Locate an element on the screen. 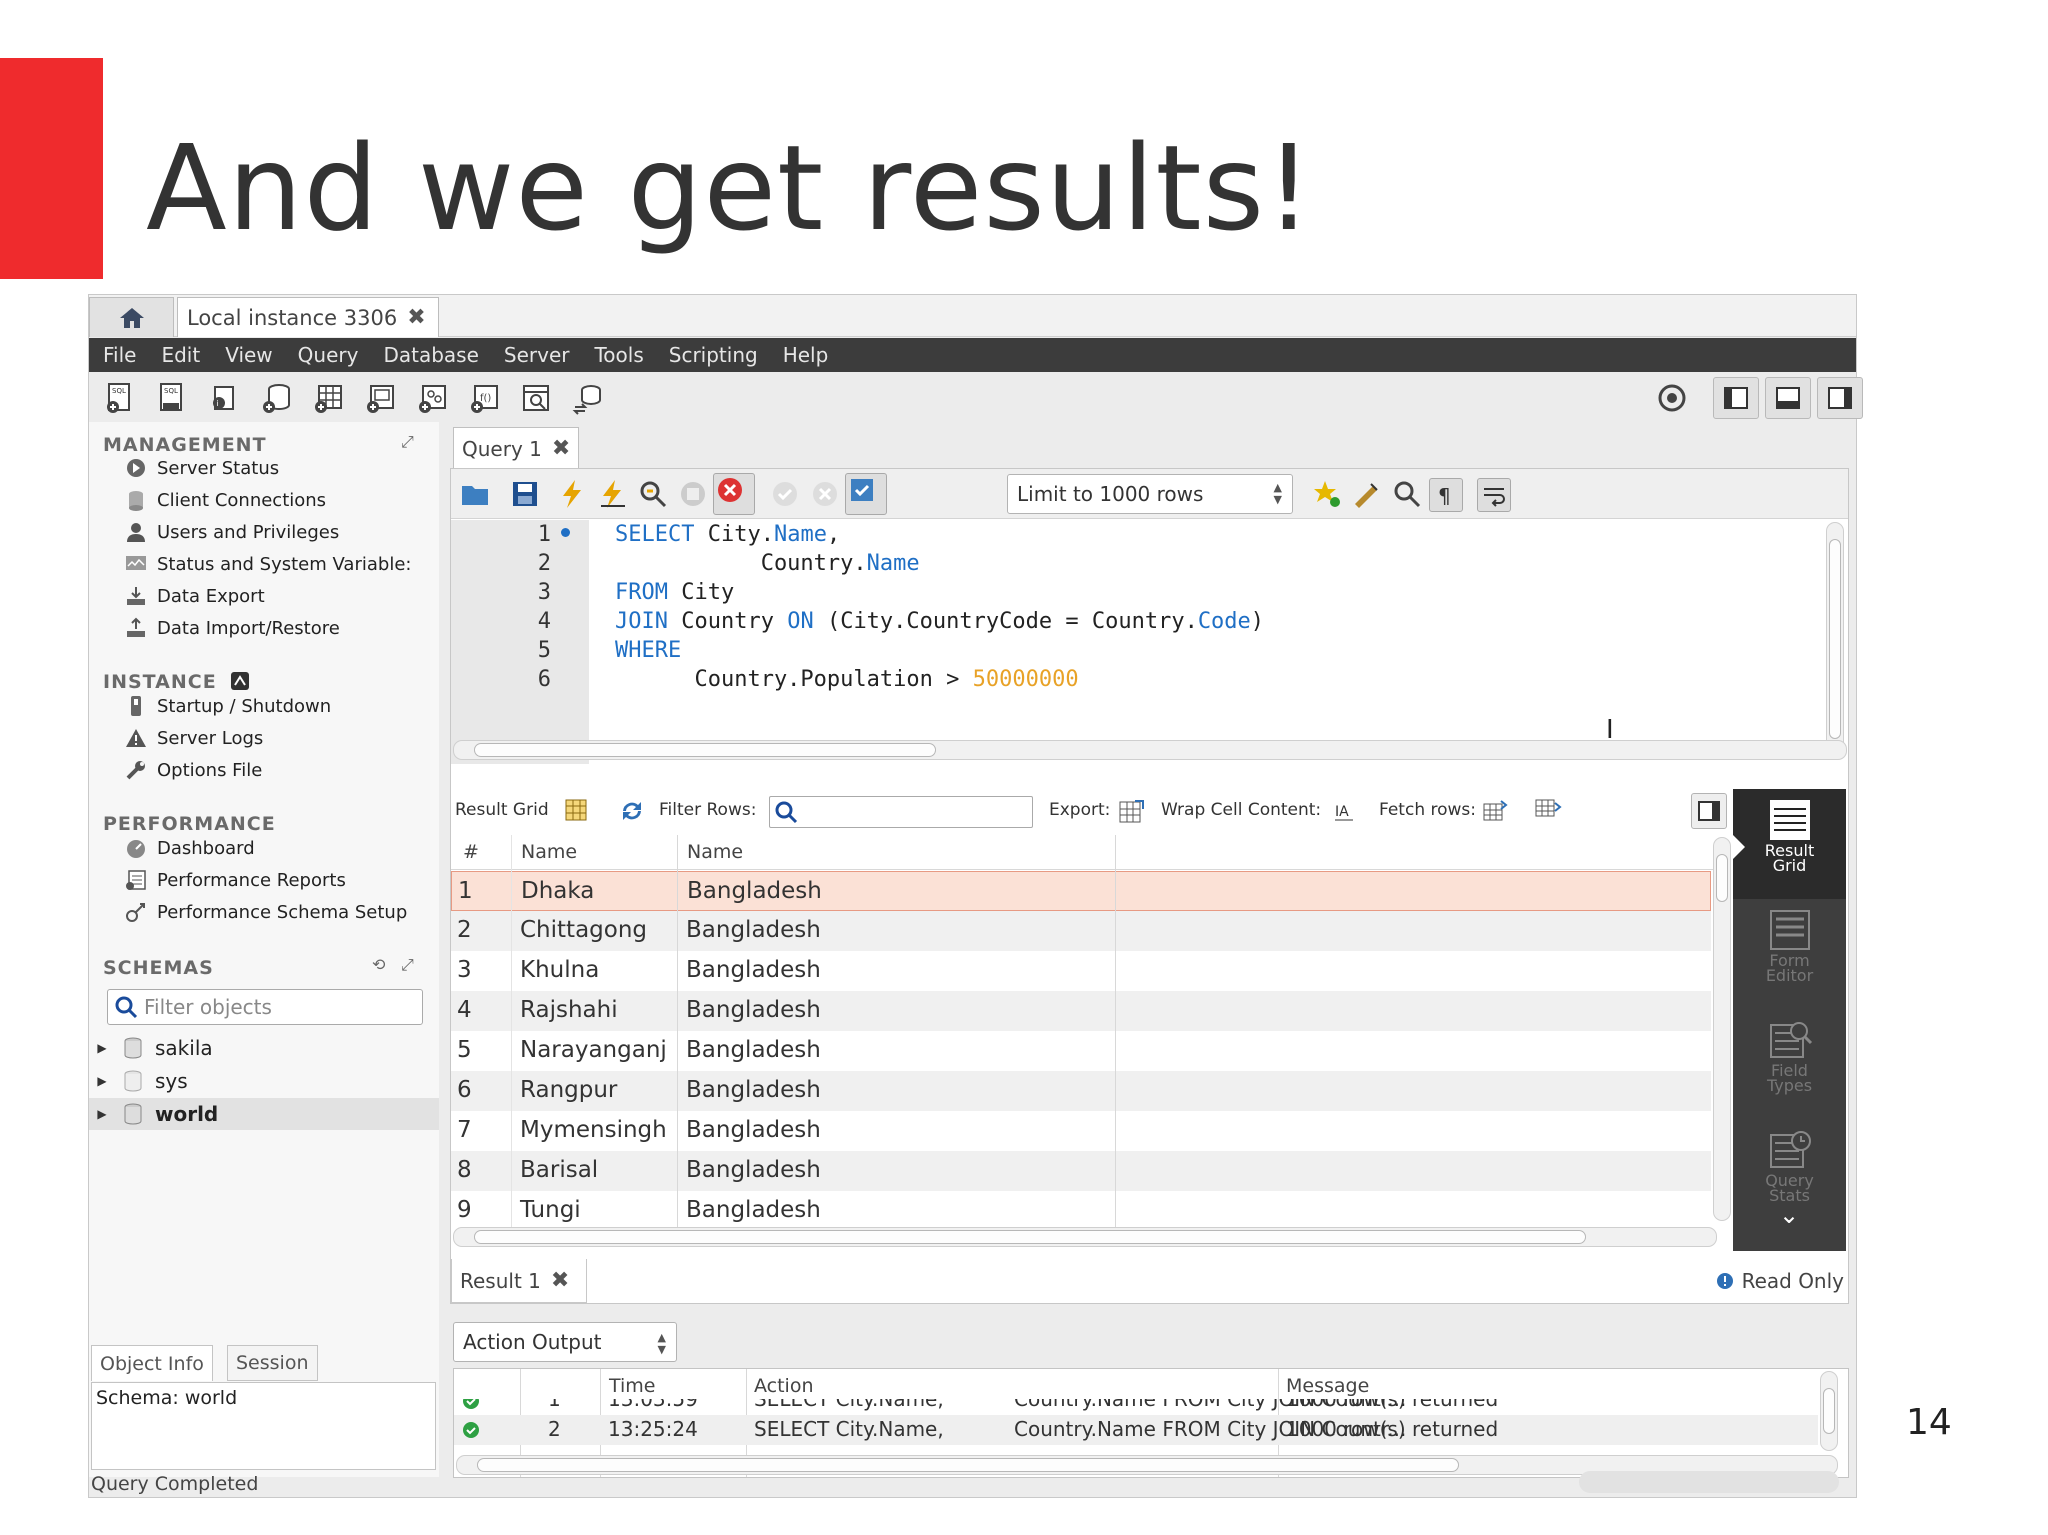 This screenshot has width=2048, height=1535. rollback-icon is located at coordinates (825, 494).